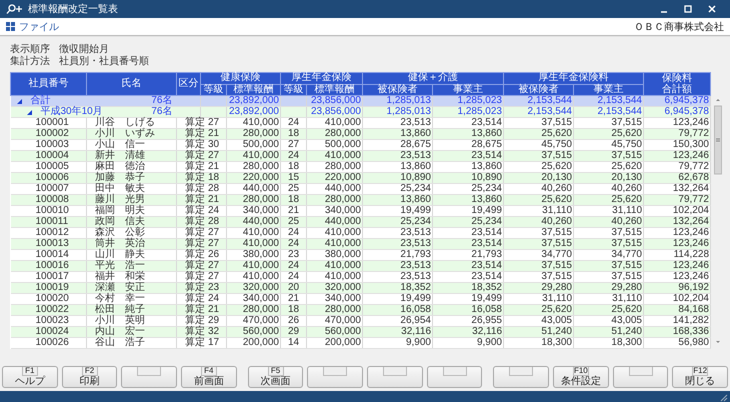 This screenshot has width=730, height=402. Describe the element at coordinates (294, 288) in the screenshot. I see `table-cell: 20` at that location.